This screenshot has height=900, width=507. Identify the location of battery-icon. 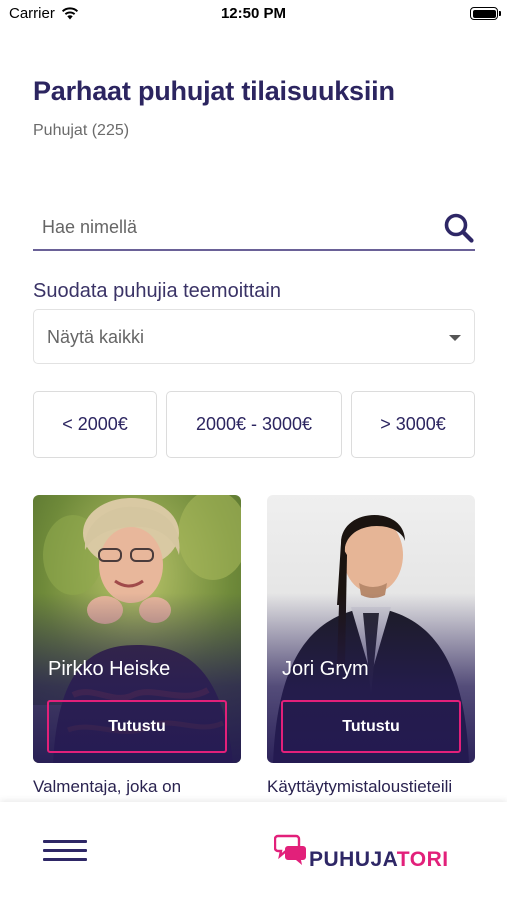
(485, 13).